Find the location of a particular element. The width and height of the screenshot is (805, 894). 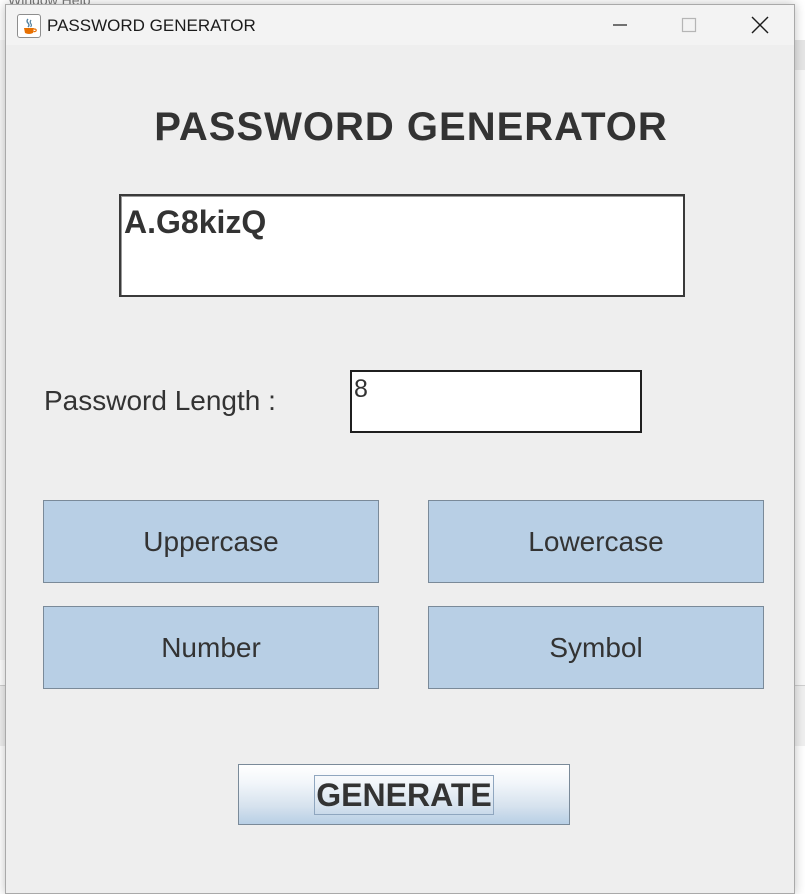

generate-button-label: GENERATE is located at coordinates (404, 794).